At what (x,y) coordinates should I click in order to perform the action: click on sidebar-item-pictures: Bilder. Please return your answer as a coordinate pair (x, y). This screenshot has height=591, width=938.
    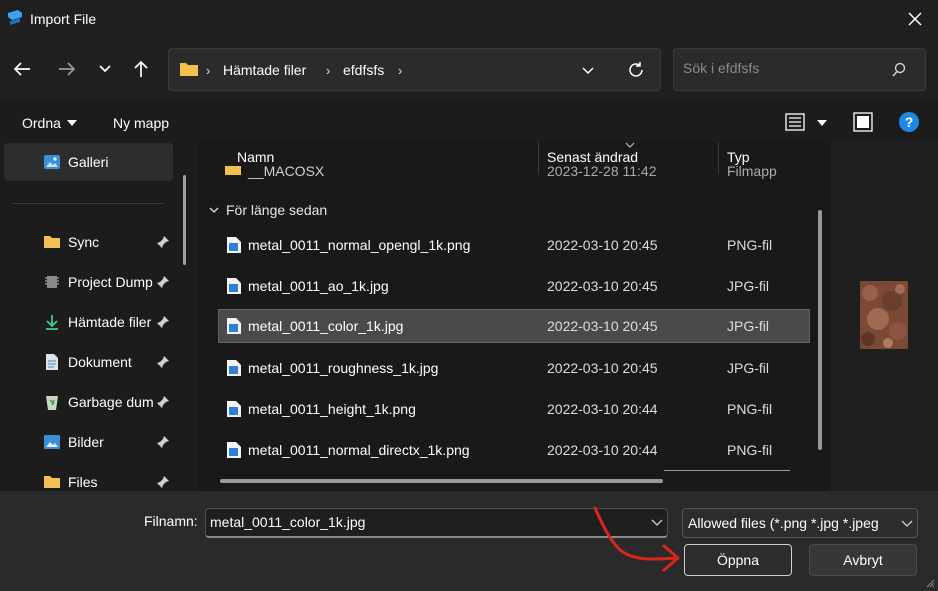
    Looking at the image, I should click on (87, 442).